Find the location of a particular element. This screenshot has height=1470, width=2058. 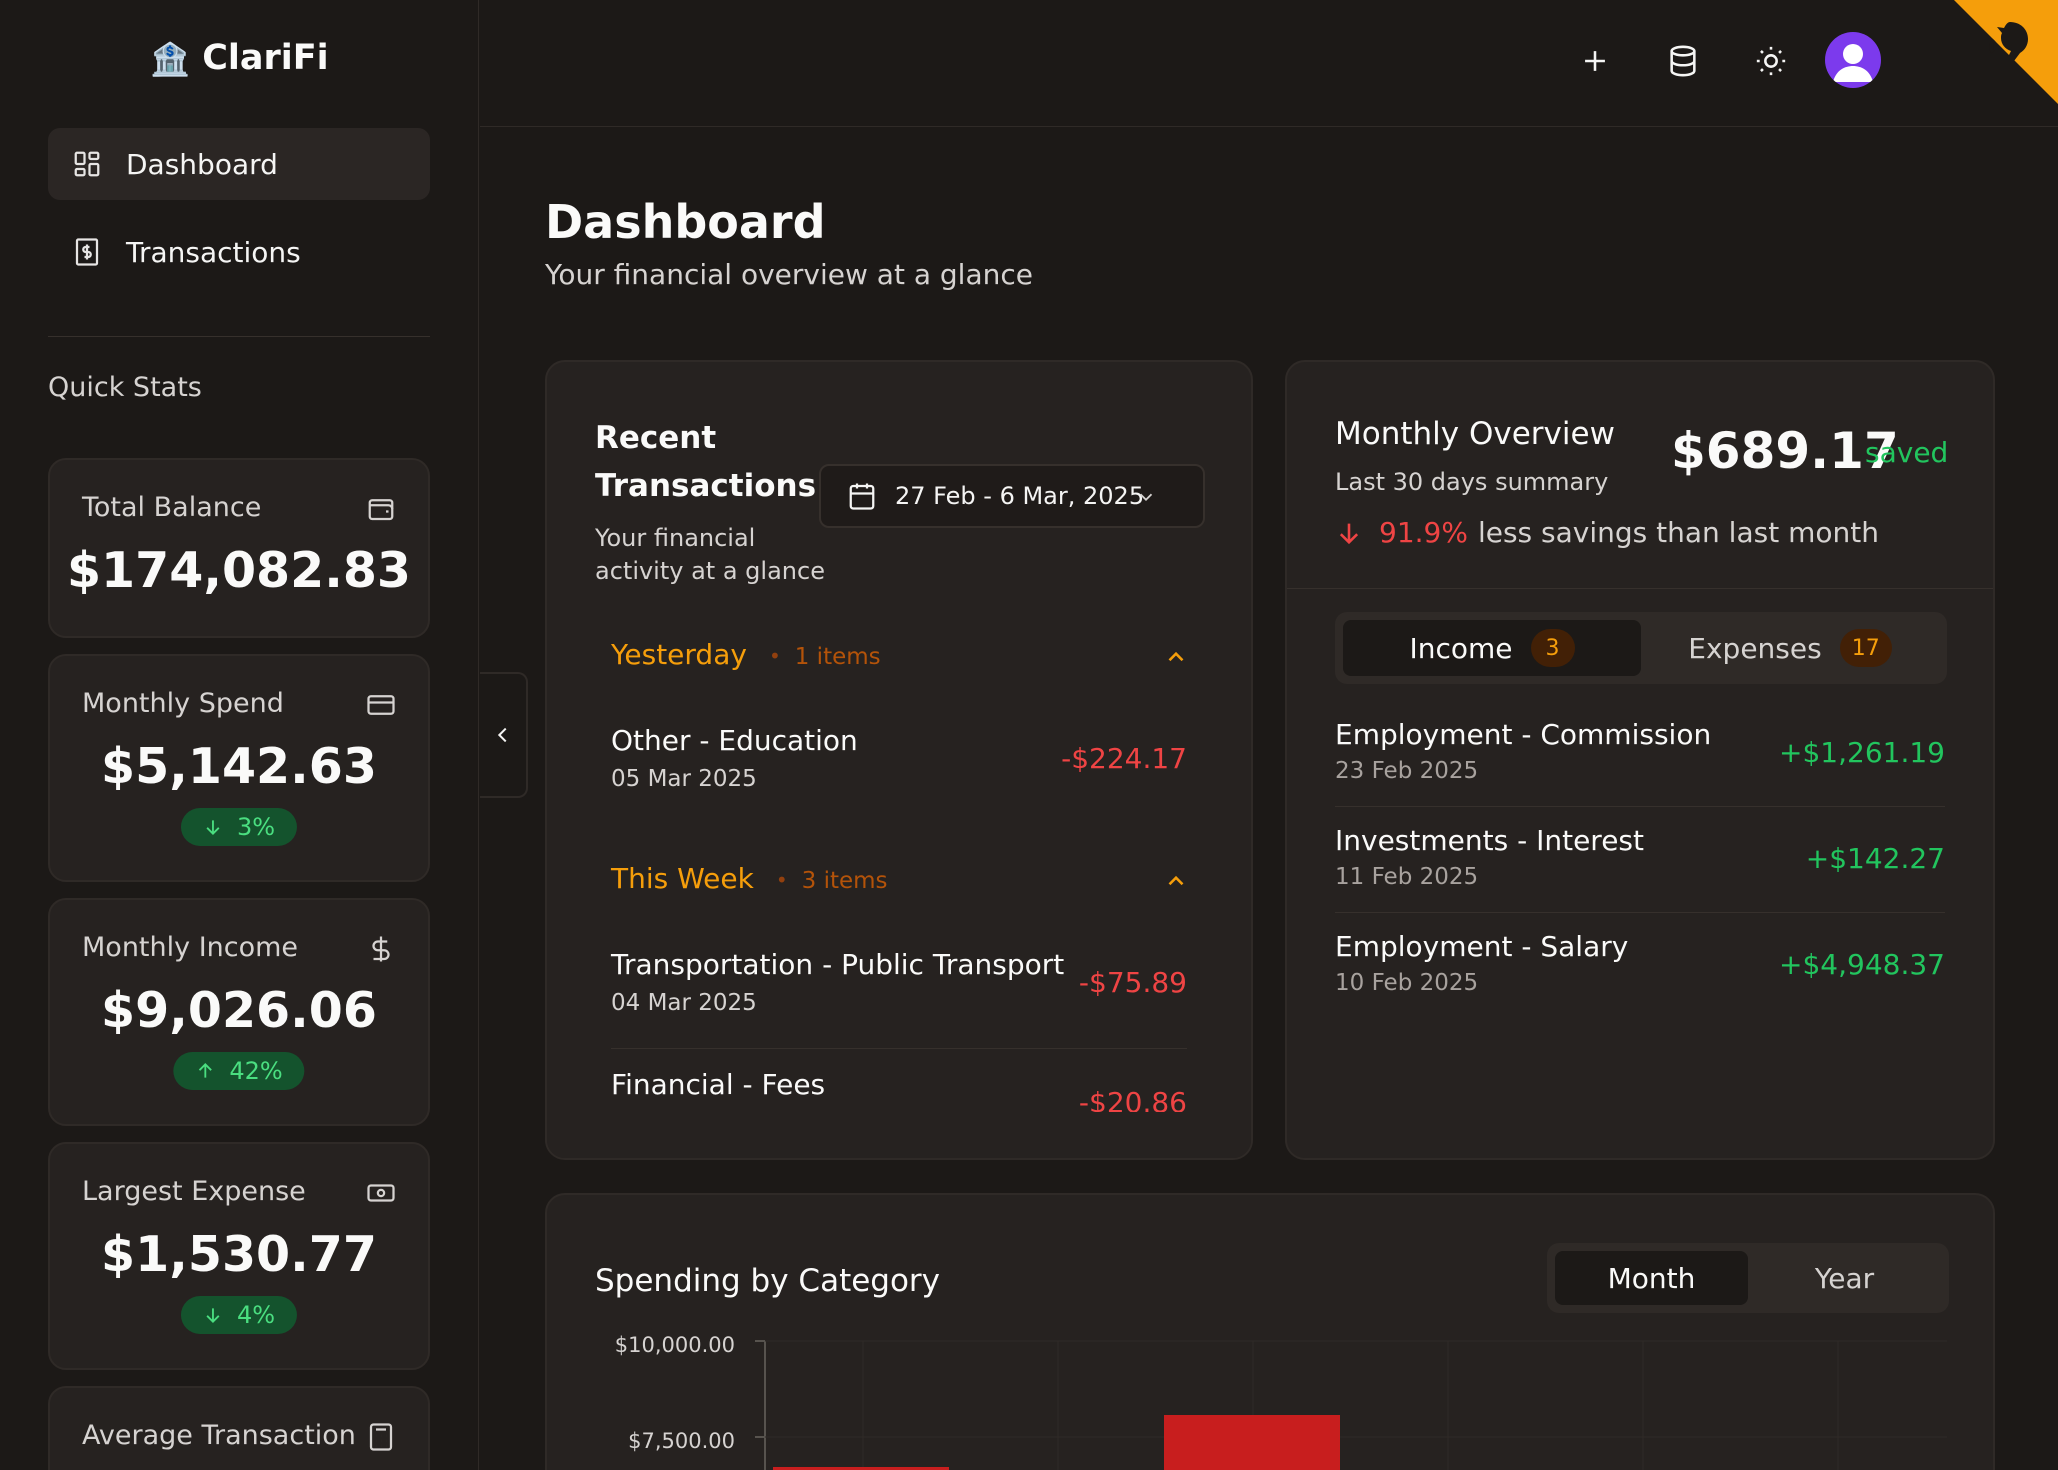

app-name: ClariFi is located at coordinates (265, 58).